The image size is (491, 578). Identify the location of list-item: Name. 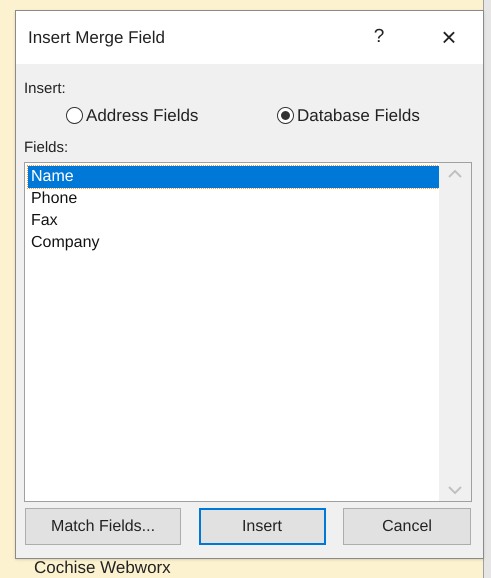
(233, 177).